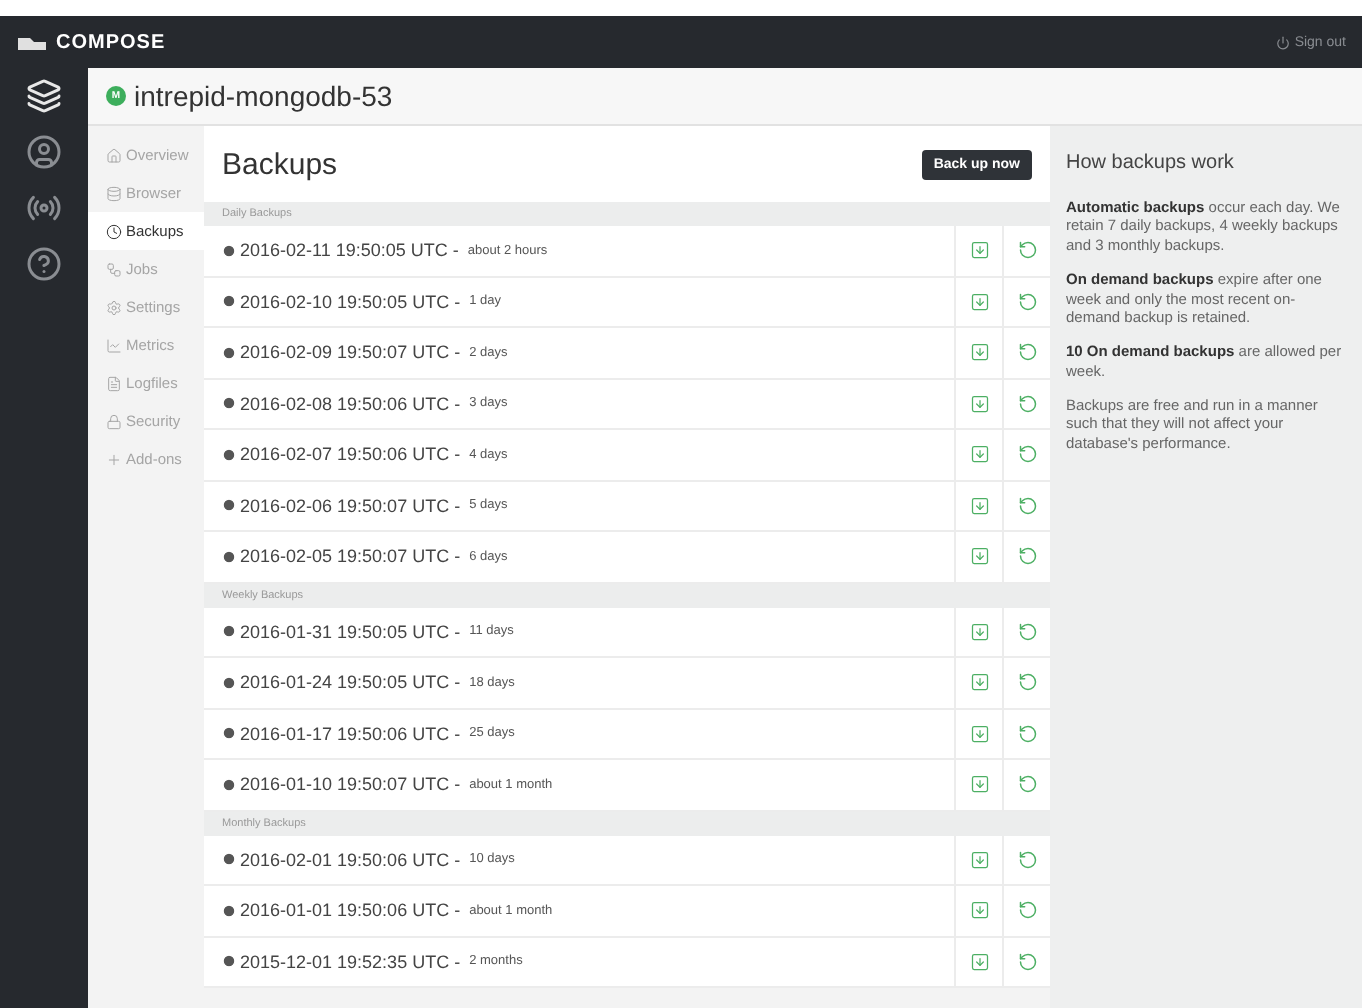  I want to click on backup-date: 2016-02-05 19:50:07 UTC -, so click(351, 556).